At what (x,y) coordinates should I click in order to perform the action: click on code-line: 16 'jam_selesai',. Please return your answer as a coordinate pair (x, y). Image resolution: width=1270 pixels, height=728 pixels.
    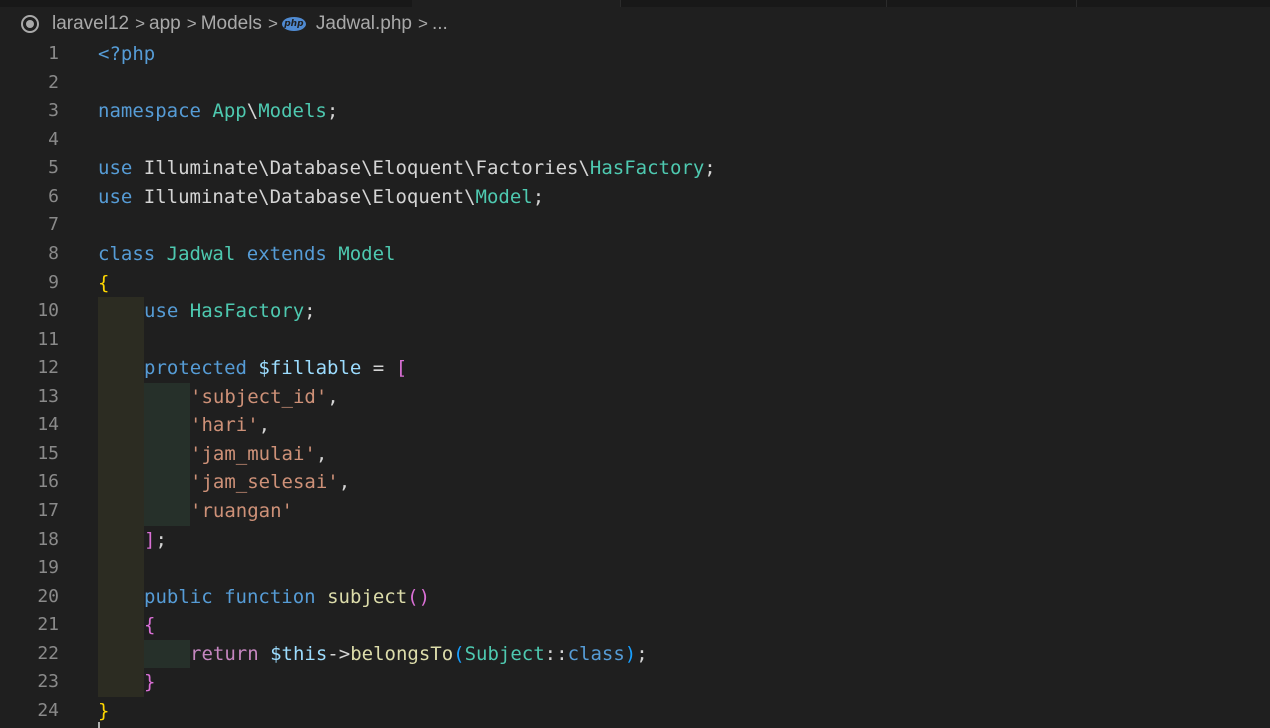
    Looking at the image, I should click on (635, 482).